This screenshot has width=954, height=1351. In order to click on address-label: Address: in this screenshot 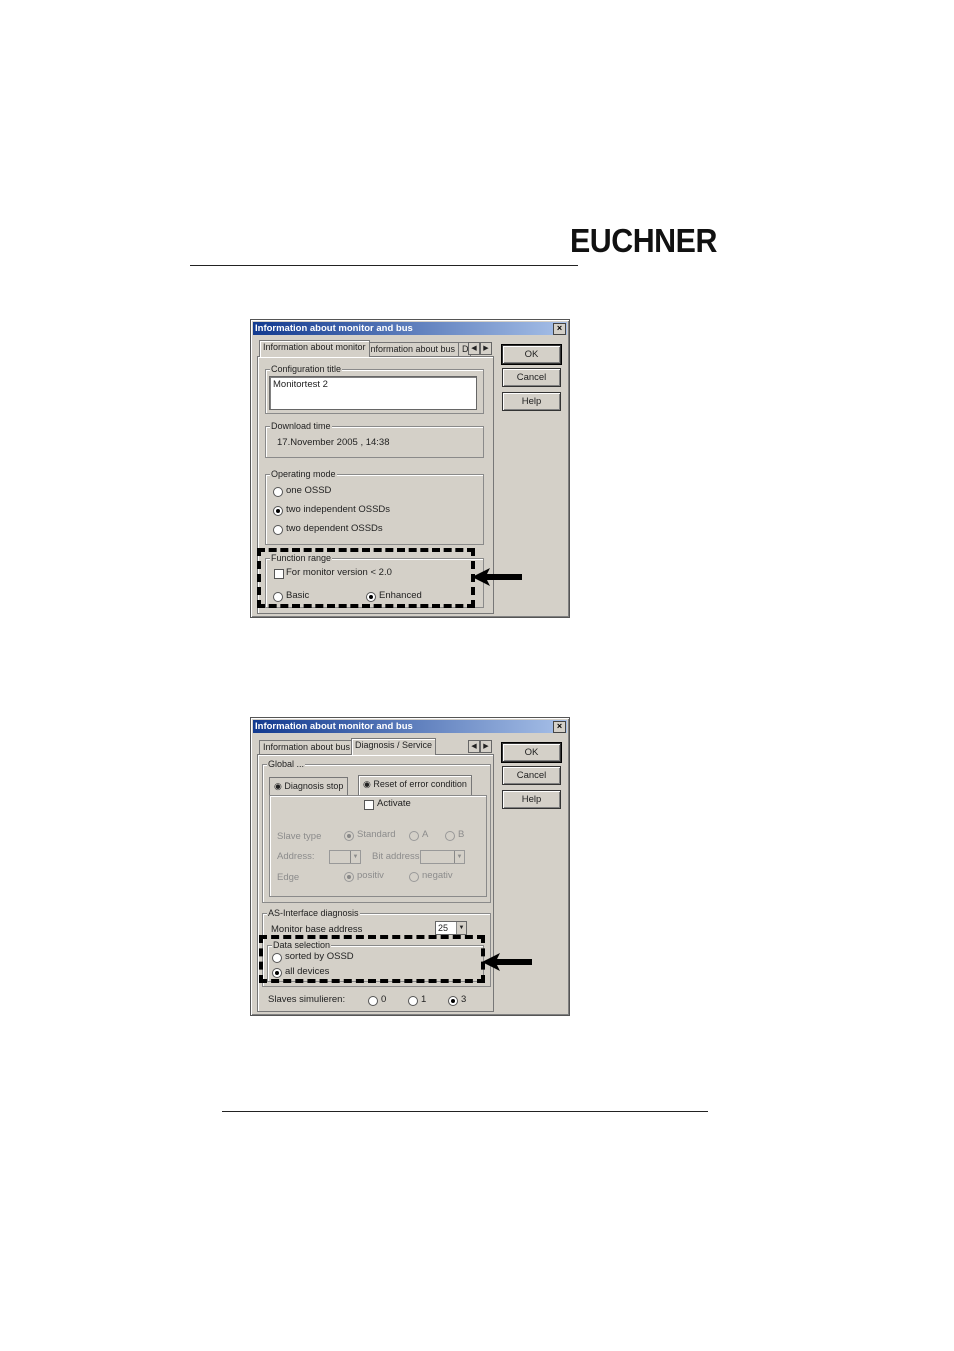, I will do `click(296, 856)`.